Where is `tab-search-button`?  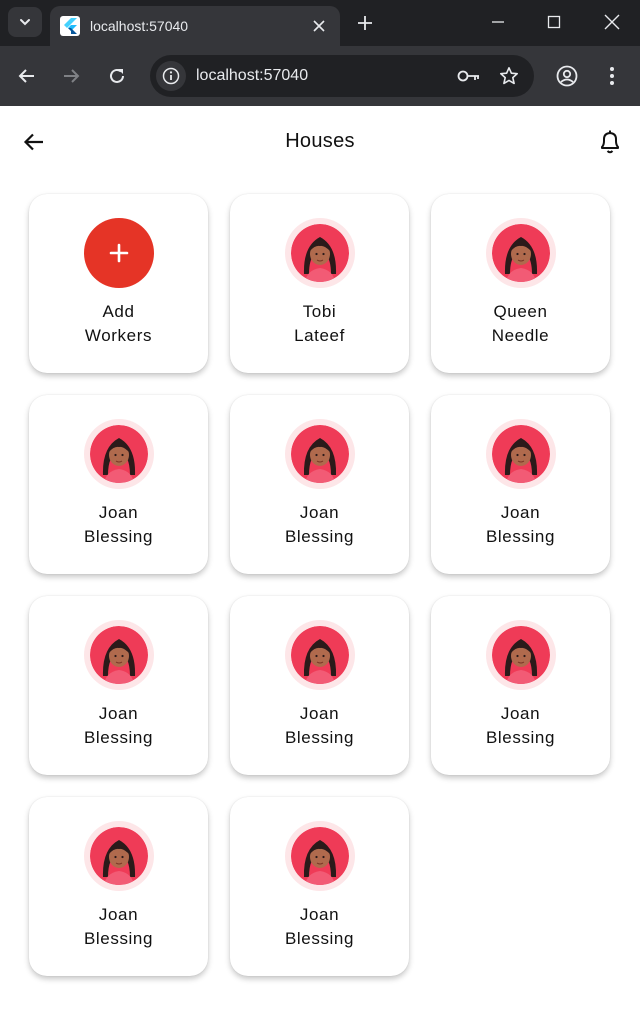 tab-search-button is located at coordinates (25, 22).